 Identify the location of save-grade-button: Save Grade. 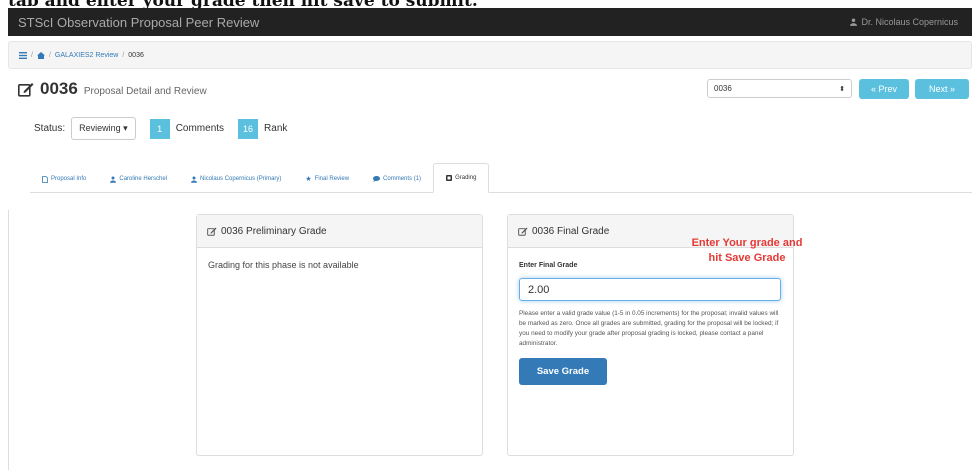
(563, 371).